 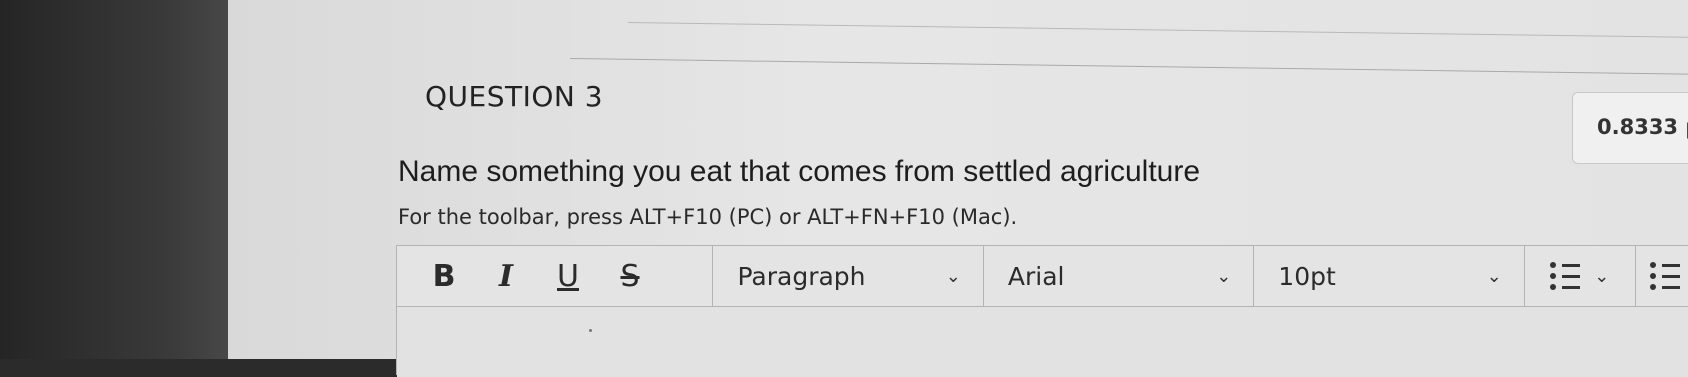 I want to click on points-badge: 0.8333 p, so click(x=1630, y=128).